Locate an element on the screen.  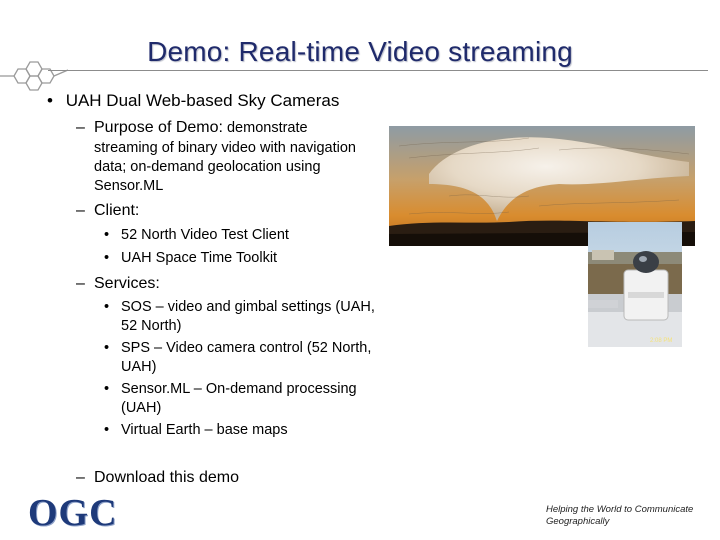
slide-title: Demo: Real-time Video streaming is located at coordinates (360, 51).